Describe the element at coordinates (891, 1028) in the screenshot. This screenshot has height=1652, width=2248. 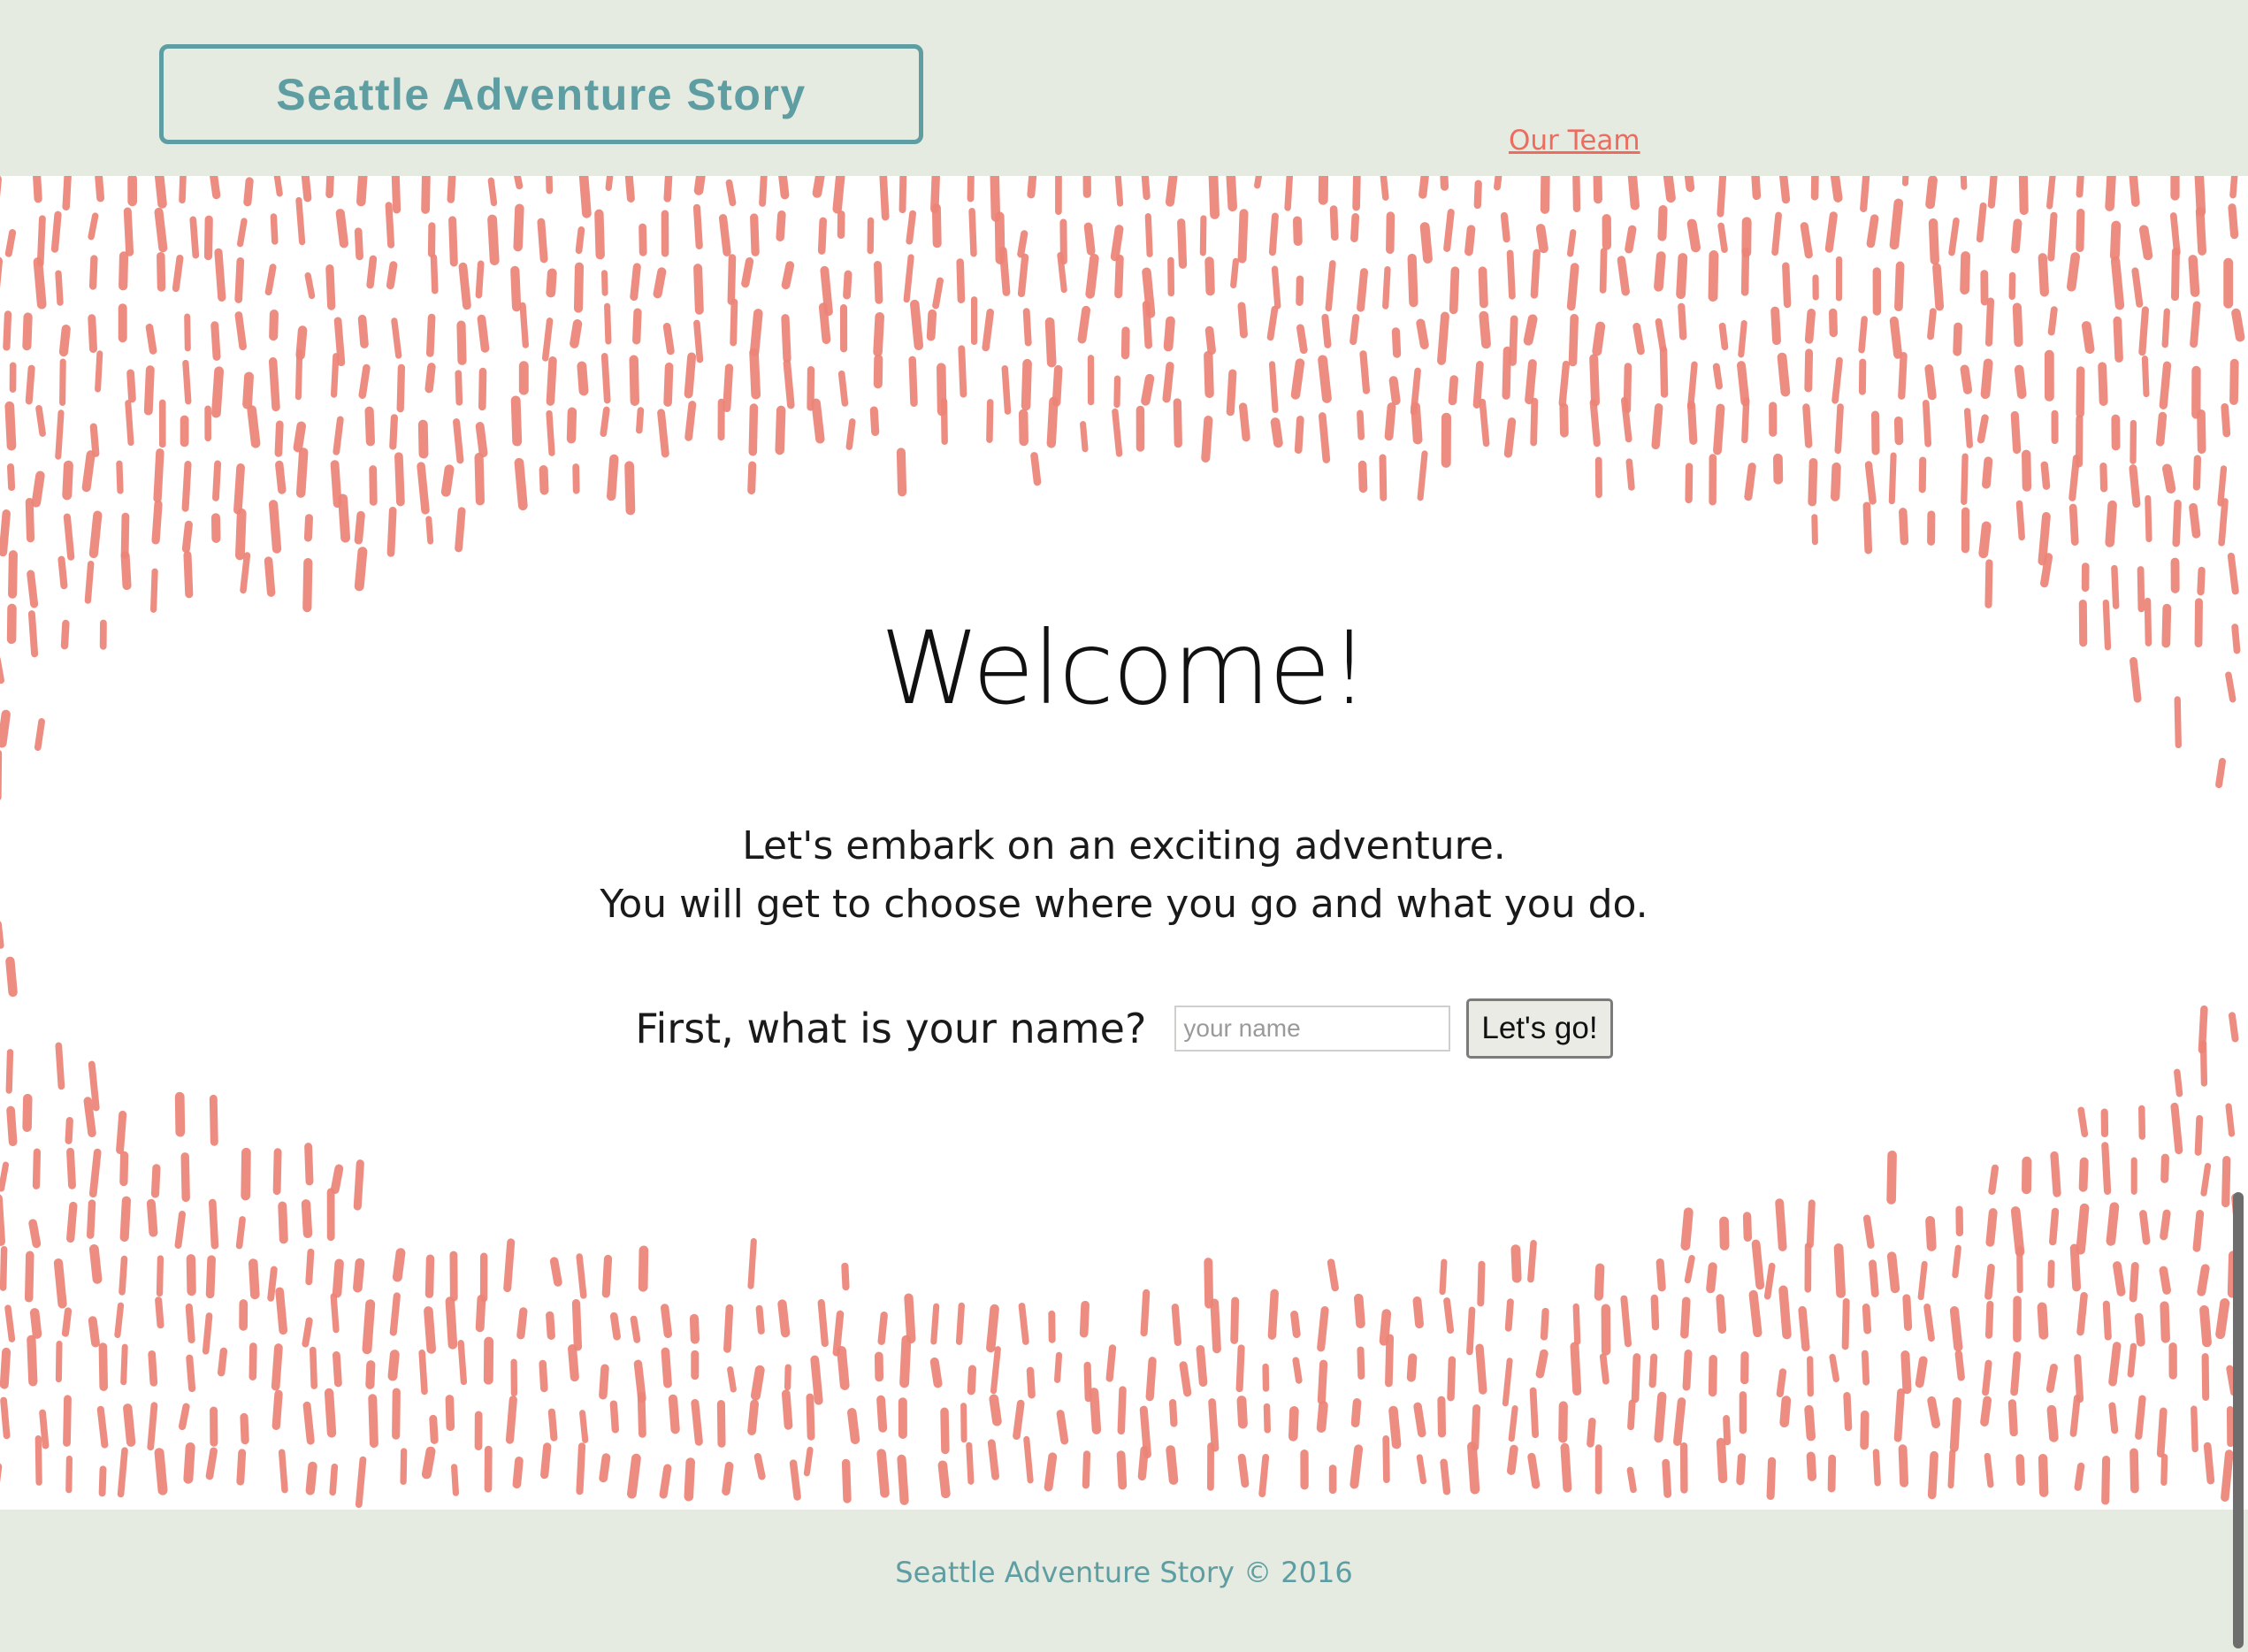
I see `name-prompt-label: First, what is your name?` at that location.